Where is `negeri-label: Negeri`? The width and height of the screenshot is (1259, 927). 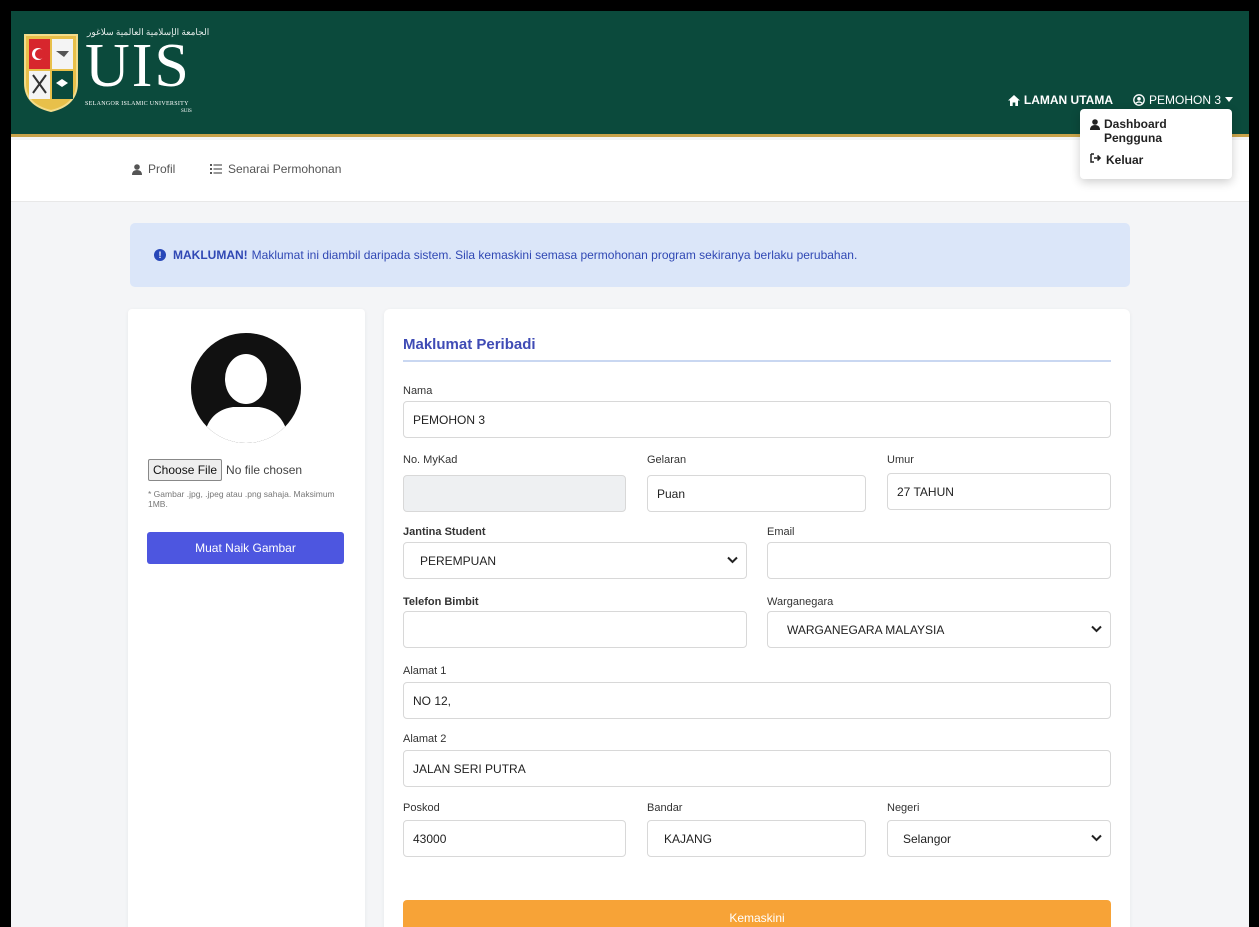 negeri-label: Negeri is located at coordinates (903, 808).